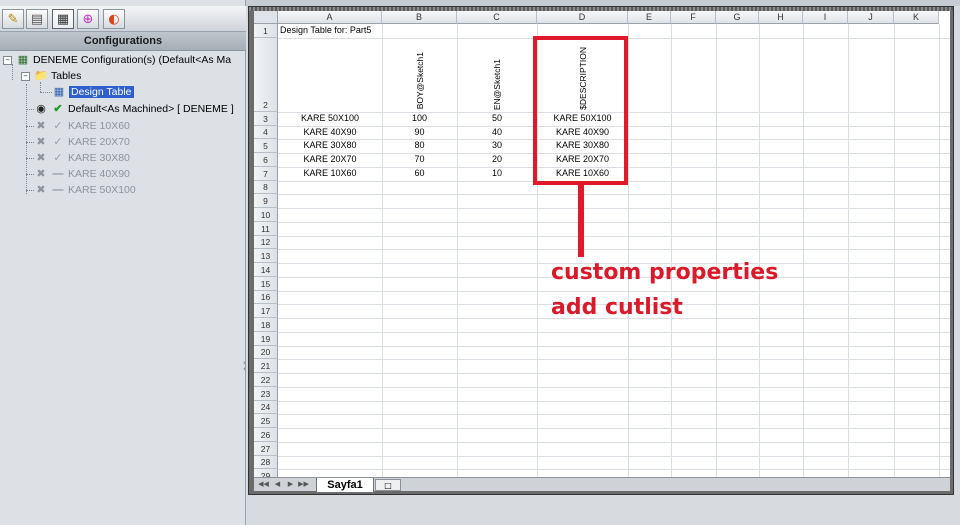  I want to click on table-cell: 80, so click(419, 145).